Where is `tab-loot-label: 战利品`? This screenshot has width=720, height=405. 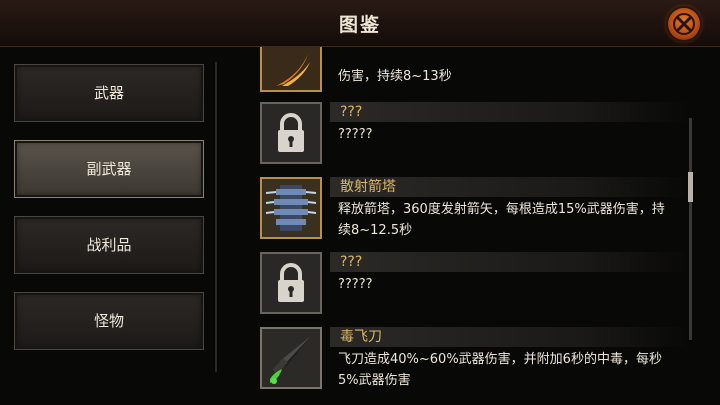
tab-loot-label: 战利品 is located at coordinates (109, 245).